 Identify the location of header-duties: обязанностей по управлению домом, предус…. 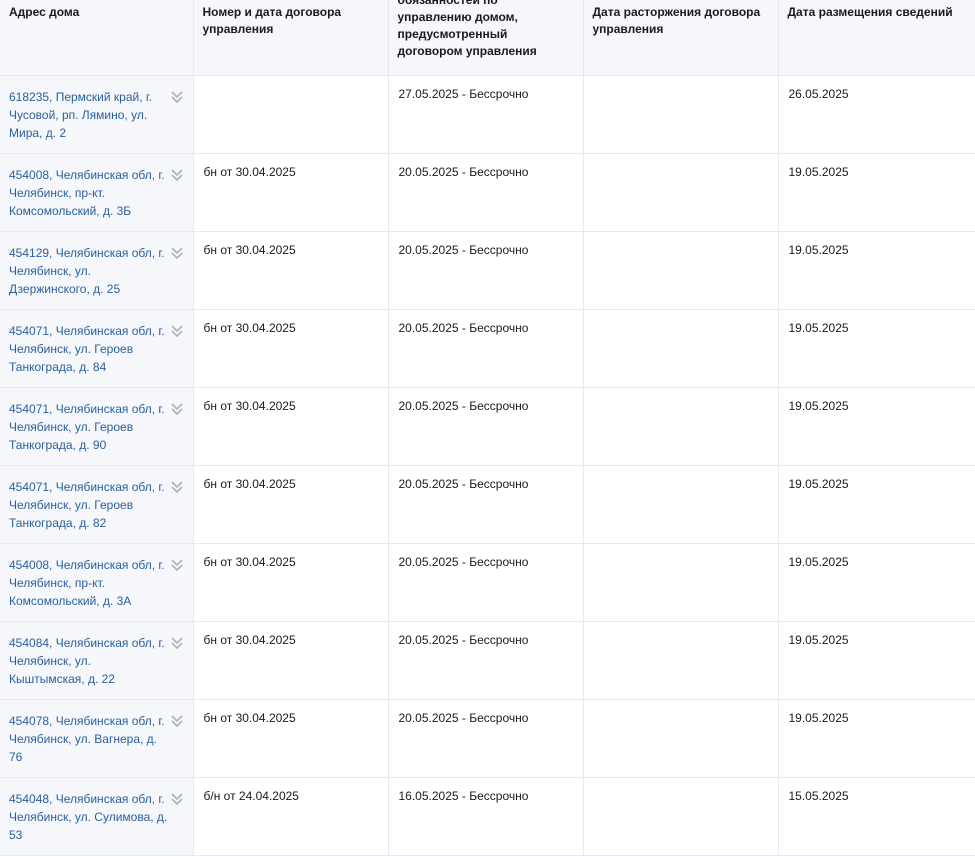
(486, 38).